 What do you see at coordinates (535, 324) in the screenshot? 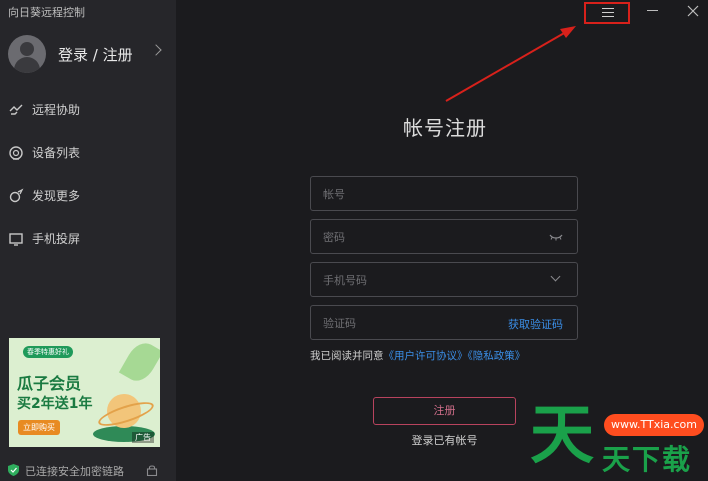
I see `get-code-link: 获取验证码` at bounding box center [535, 324].